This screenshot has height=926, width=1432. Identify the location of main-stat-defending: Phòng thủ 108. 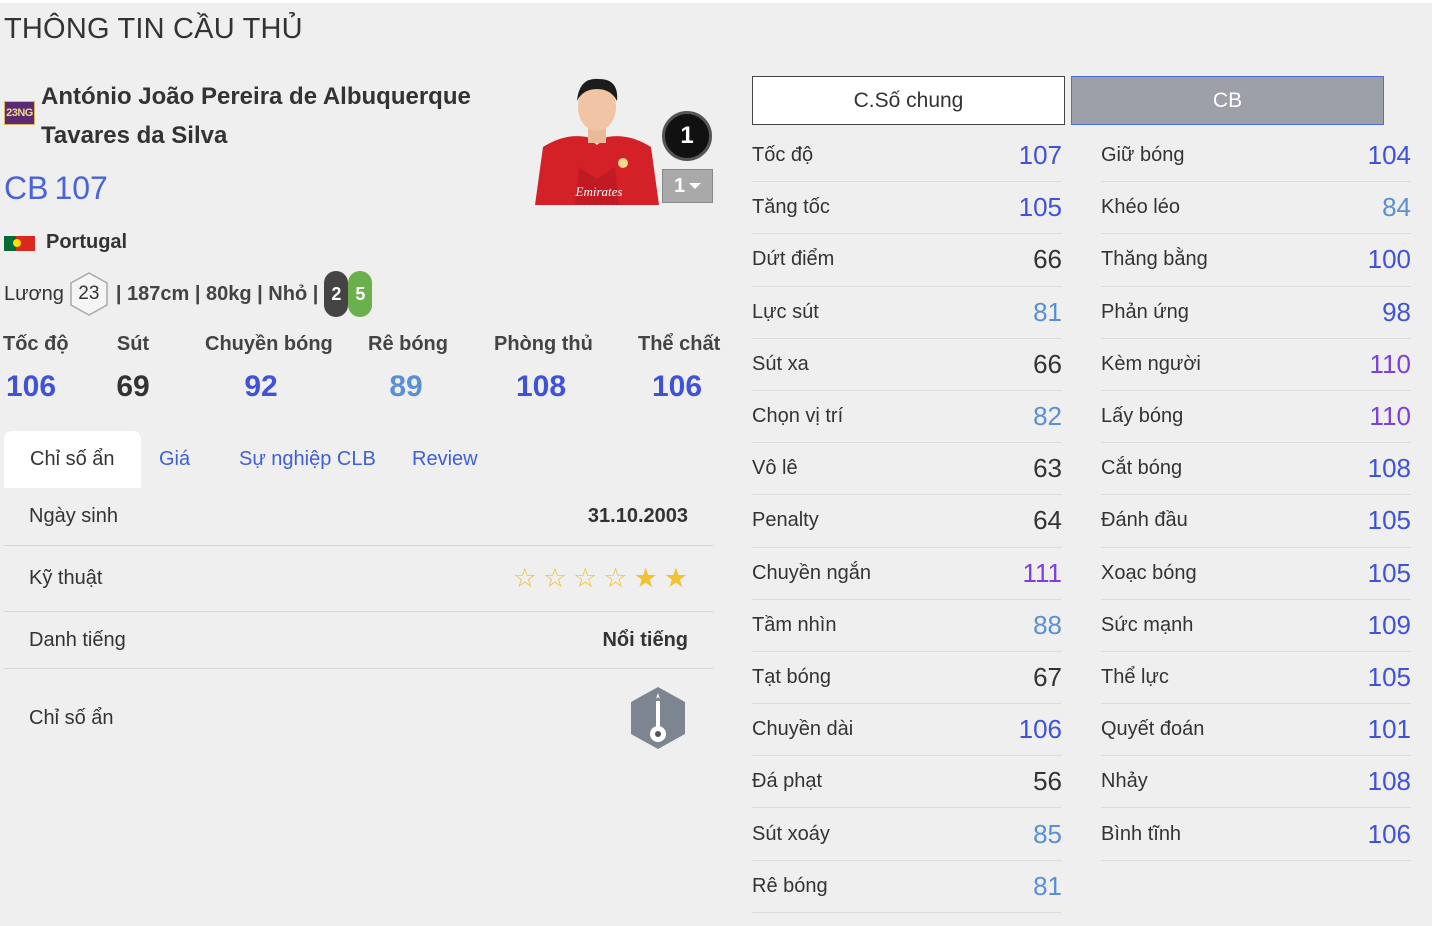
(543, 368).